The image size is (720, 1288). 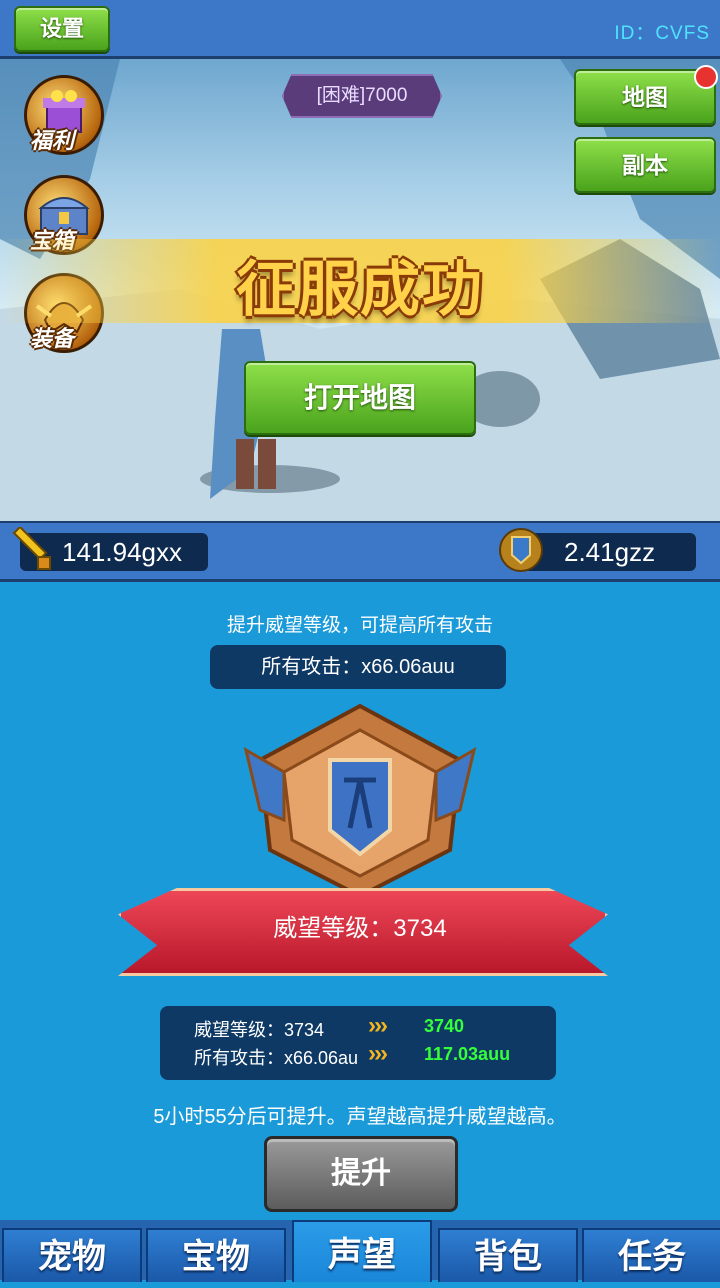 What do you see at coordinates (276, 1058) in the screenshot?
I see `compare-attack-label: 所有攻击：x66.06au` at bounding box center [276, 1058].